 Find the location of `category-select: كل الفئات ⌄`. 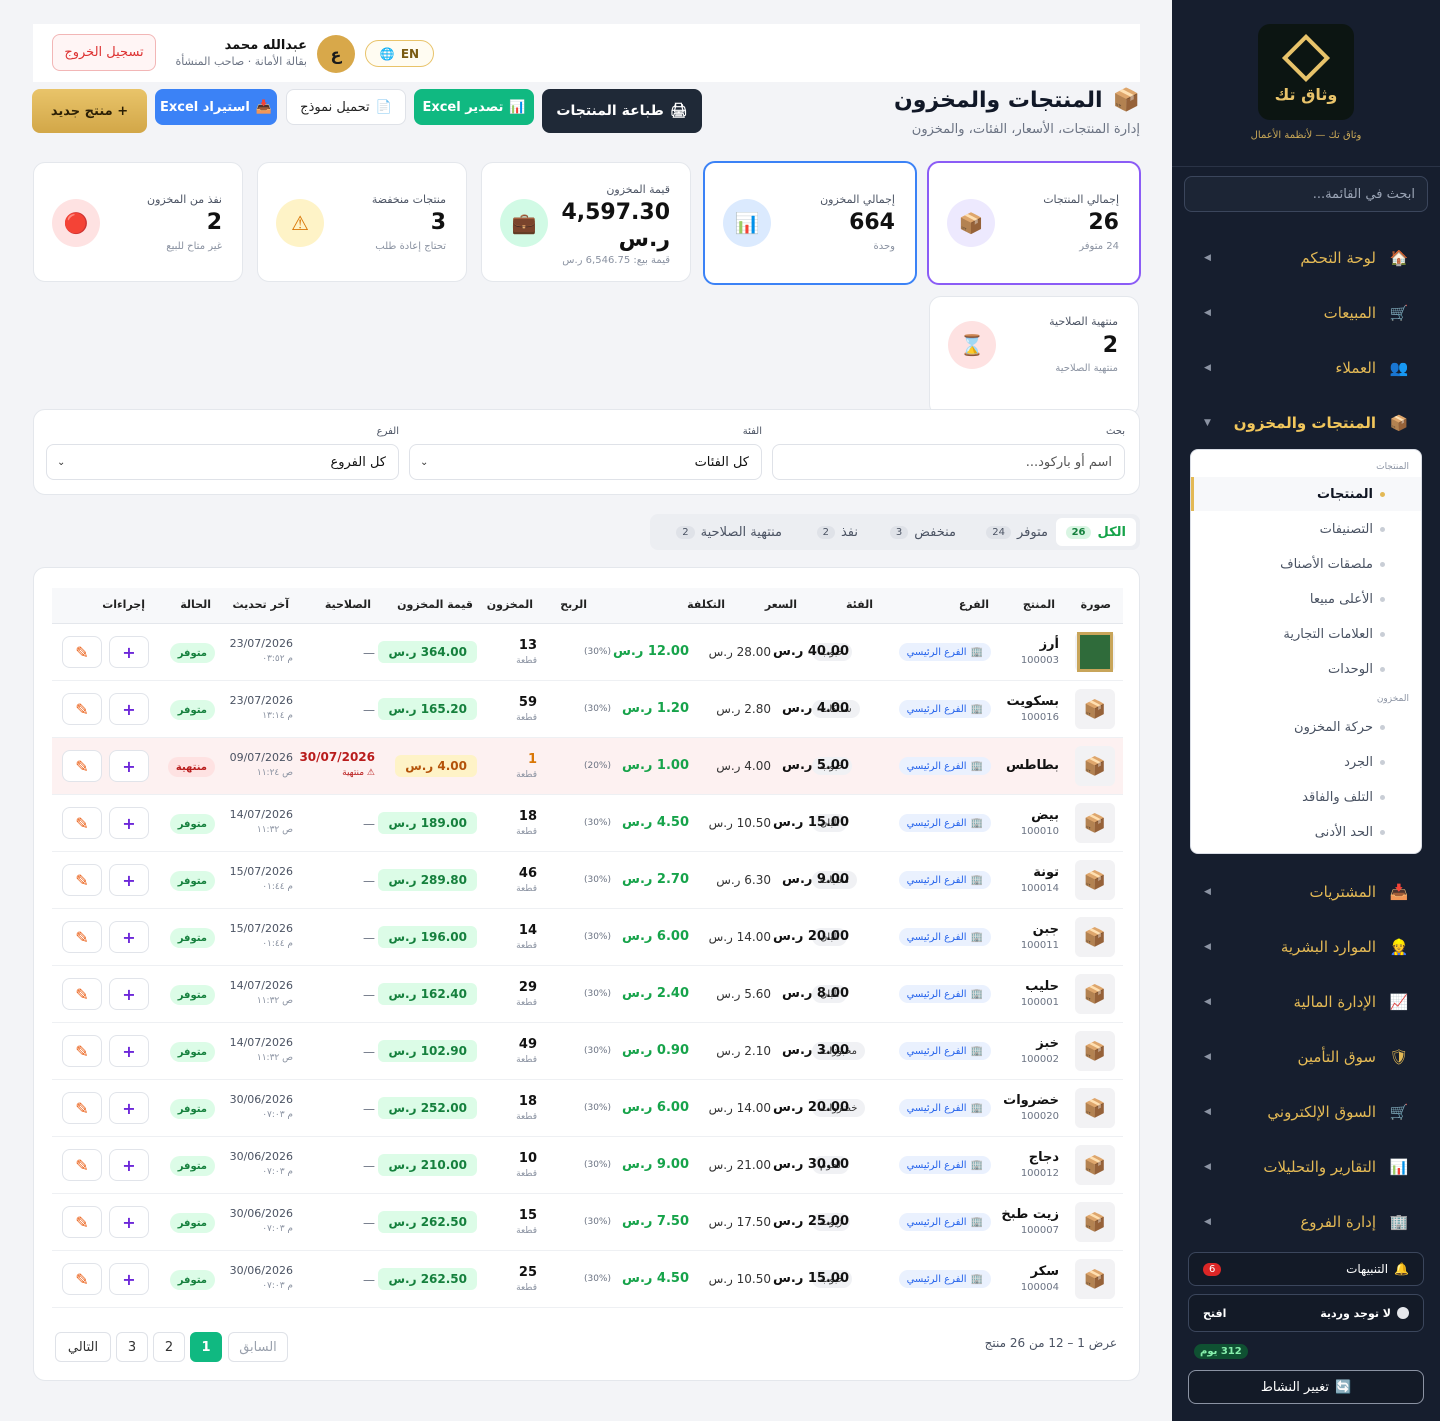

category-select: كل الفئات ⌄ is located at coordinates (585, 462).